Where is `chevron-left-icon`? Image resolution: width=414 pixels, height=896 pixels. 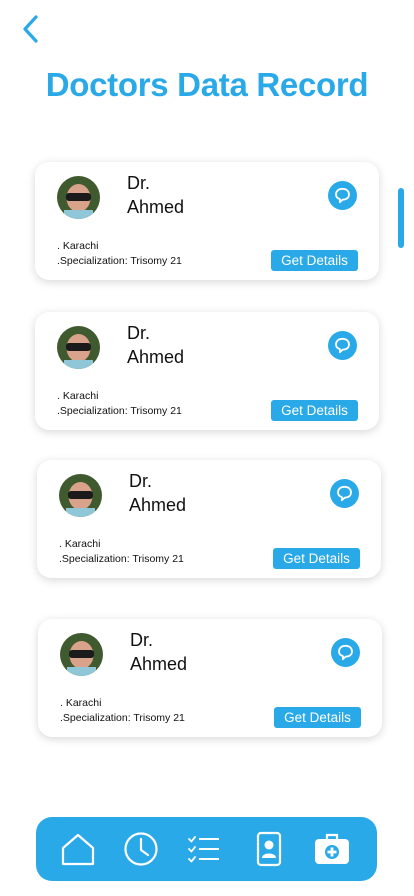 chevron-left-icon is located at coordinates (30, 29).